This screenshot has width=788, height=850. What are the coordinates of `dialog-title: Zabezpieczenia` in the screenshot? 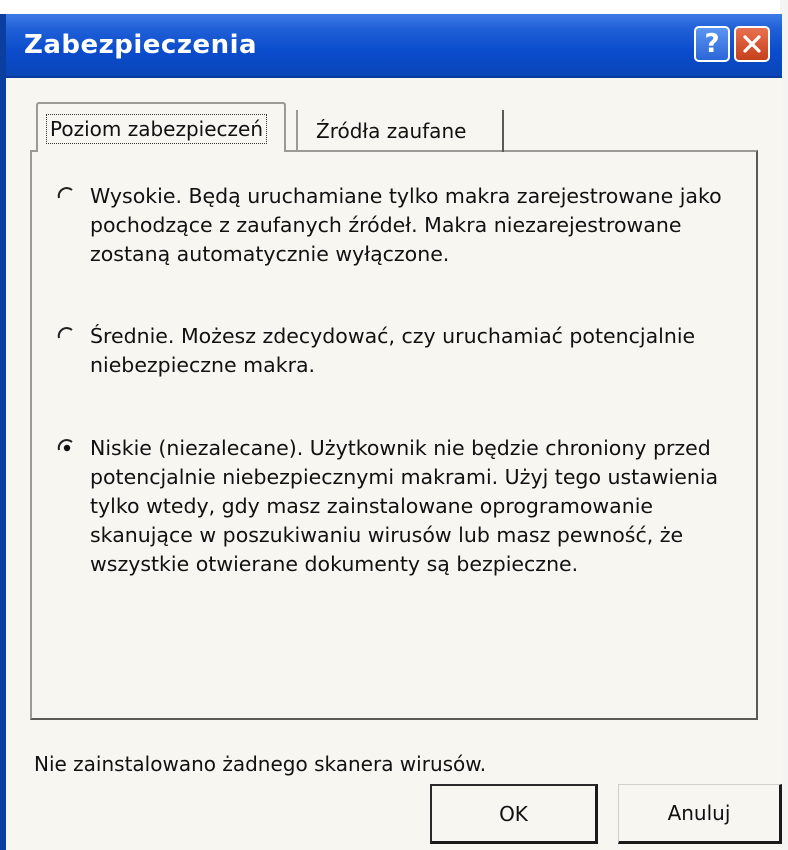 It's located at (141, 45).